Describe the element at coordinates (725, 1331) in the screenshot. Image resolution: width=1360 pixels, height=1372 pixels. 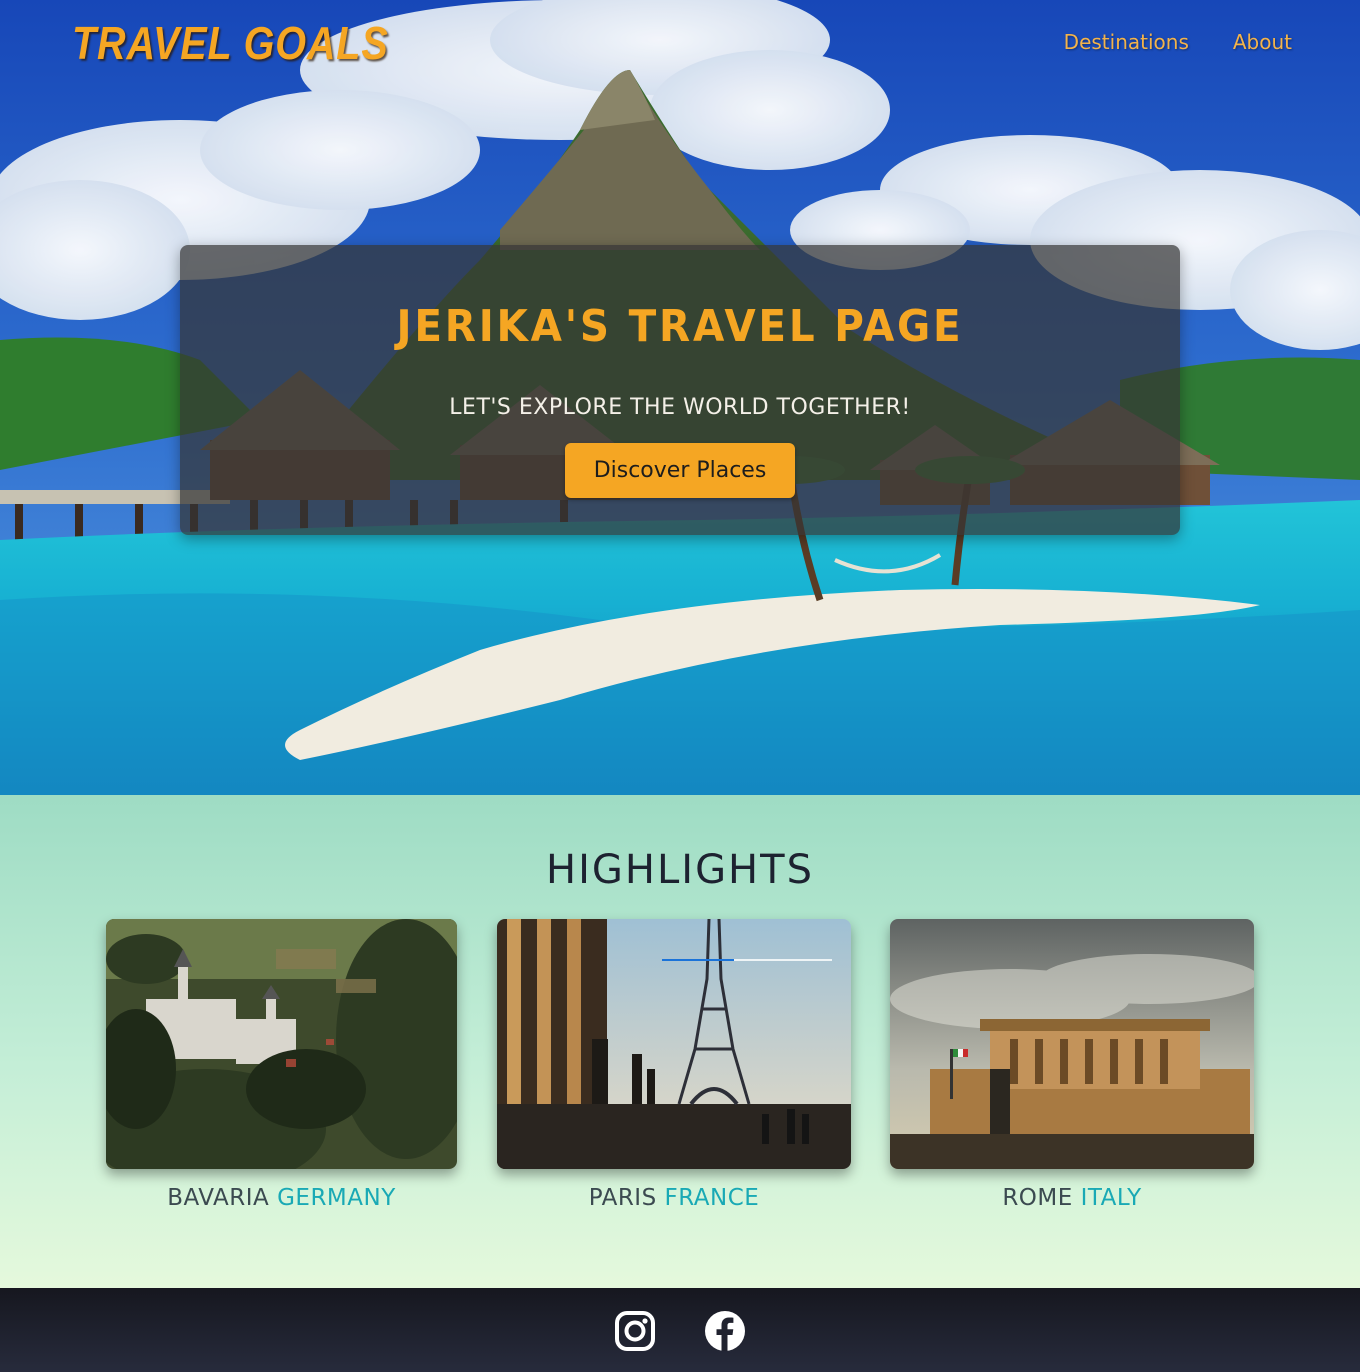
I see `facebook-icon` at that location.